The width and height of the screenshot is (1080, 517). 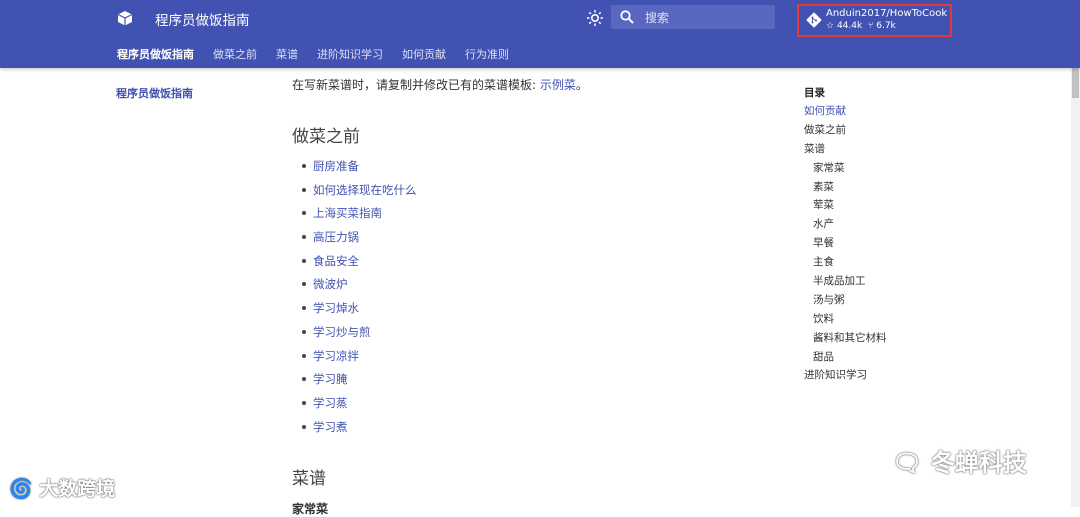 I want to click on search-box, so click(x=693, y=17).